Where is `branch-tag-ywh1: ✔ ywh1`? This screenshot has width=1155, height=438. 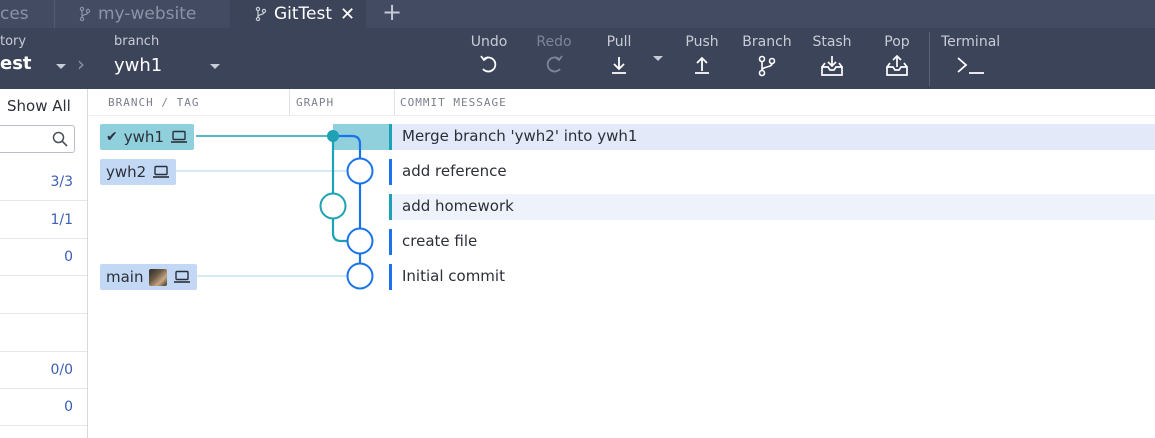 branch-tag-ywh1: ✔ ywh1 is located at coordinates (147, 137).